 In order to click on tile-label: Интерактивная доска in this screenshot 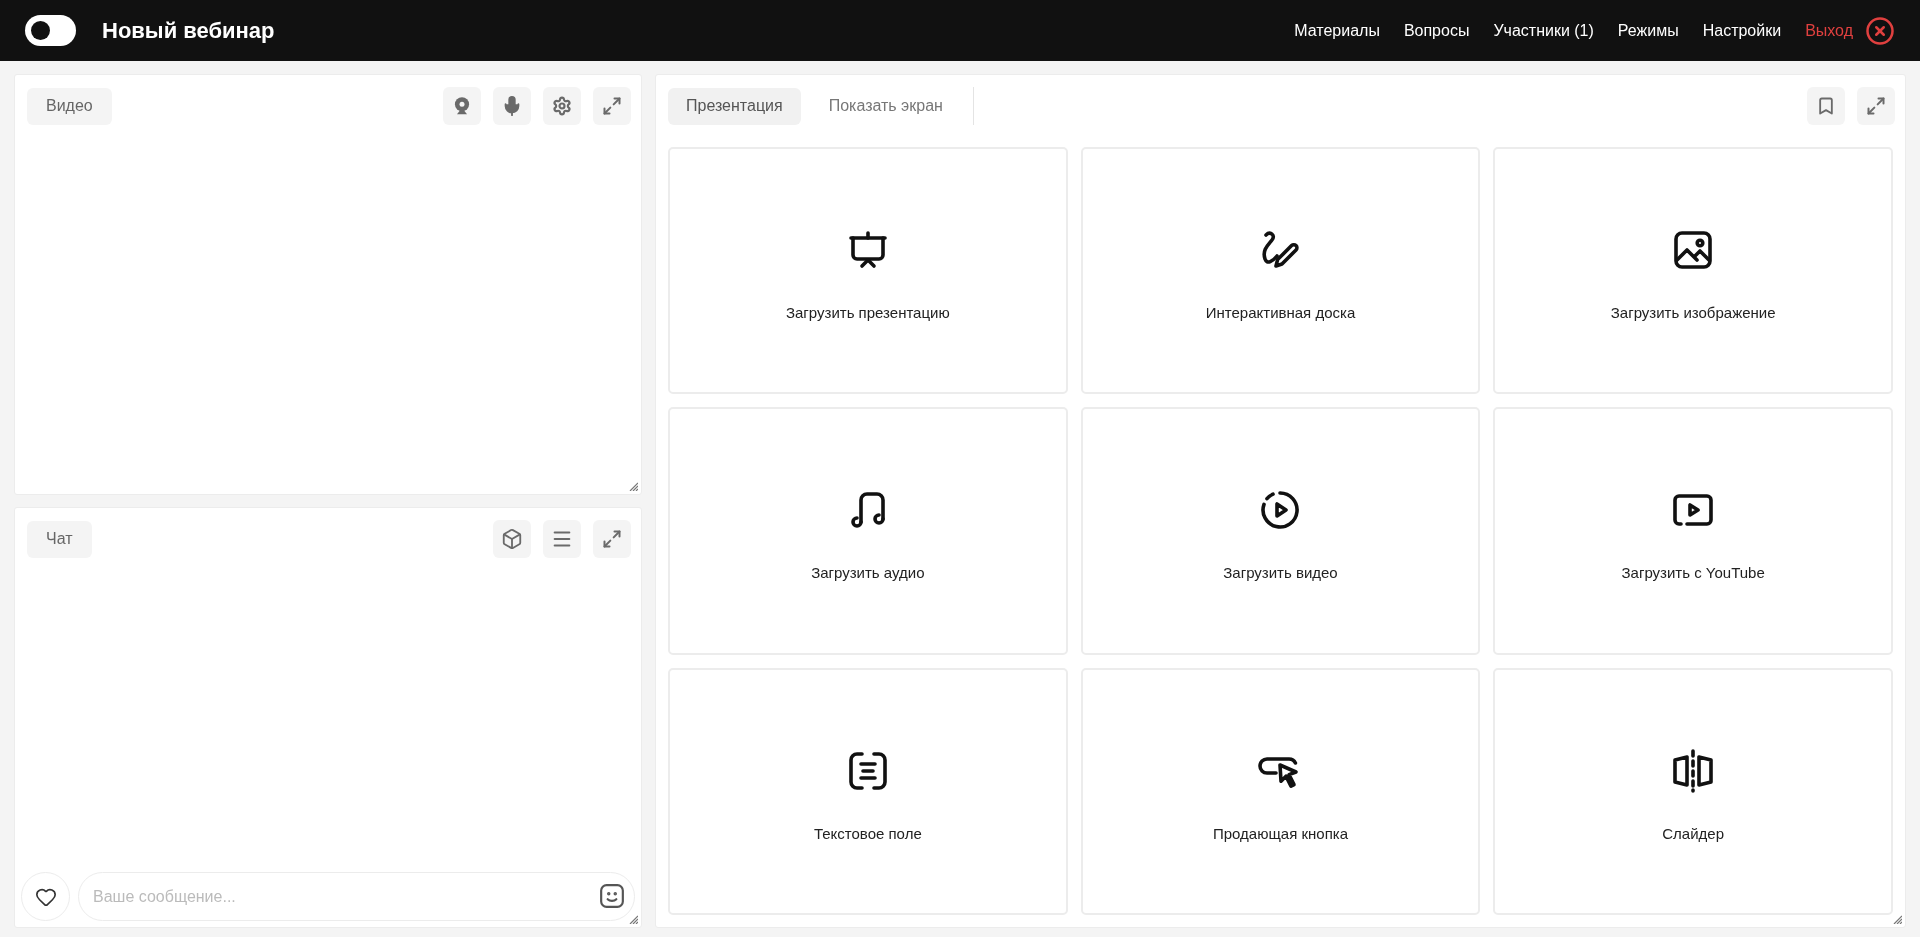, I will do `click(1280, 313)`.